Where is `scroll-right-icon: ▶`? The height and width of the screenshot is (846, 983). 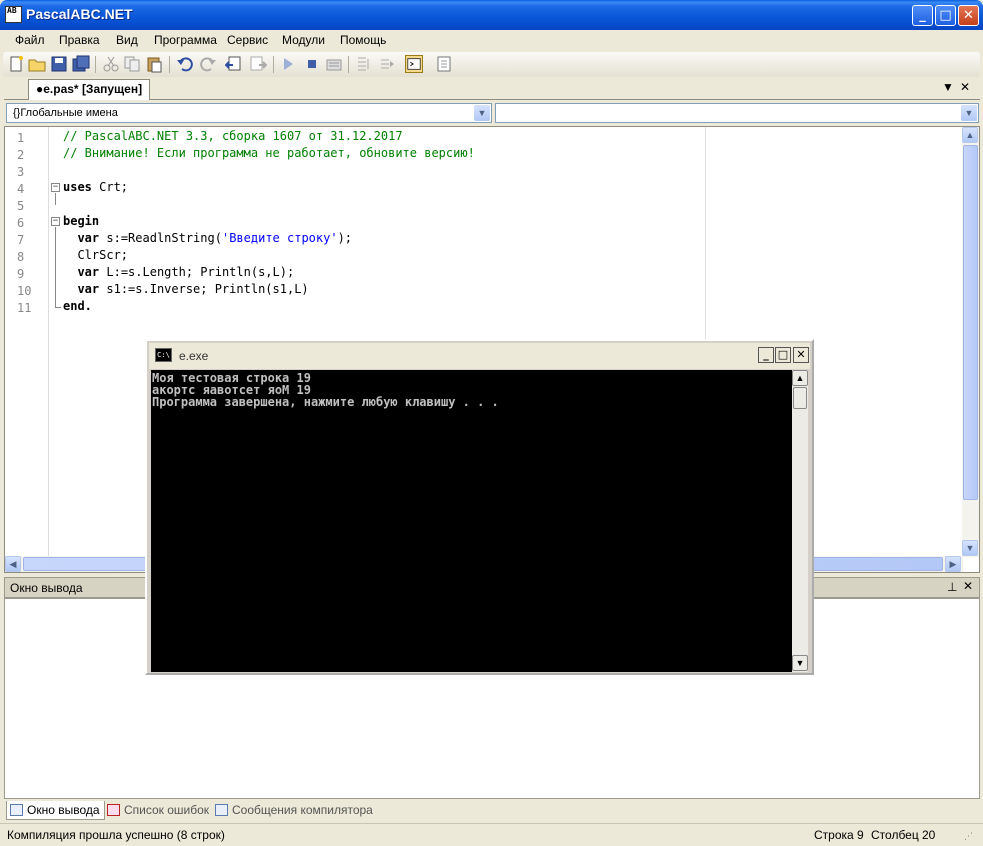 scroll-right-icon: ▶ is located at coordinates (953, 564).